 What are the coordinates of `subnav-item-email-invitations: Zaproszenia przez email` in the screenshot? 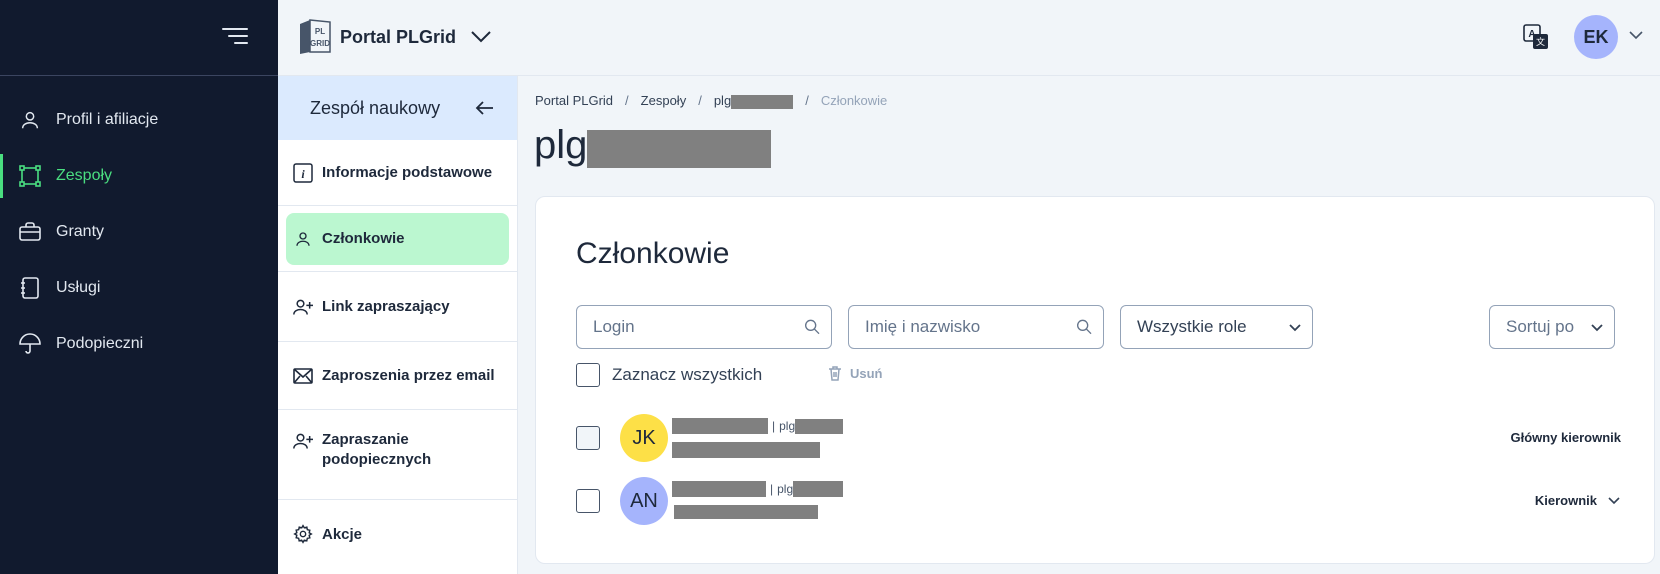 It's located at (397, 376).